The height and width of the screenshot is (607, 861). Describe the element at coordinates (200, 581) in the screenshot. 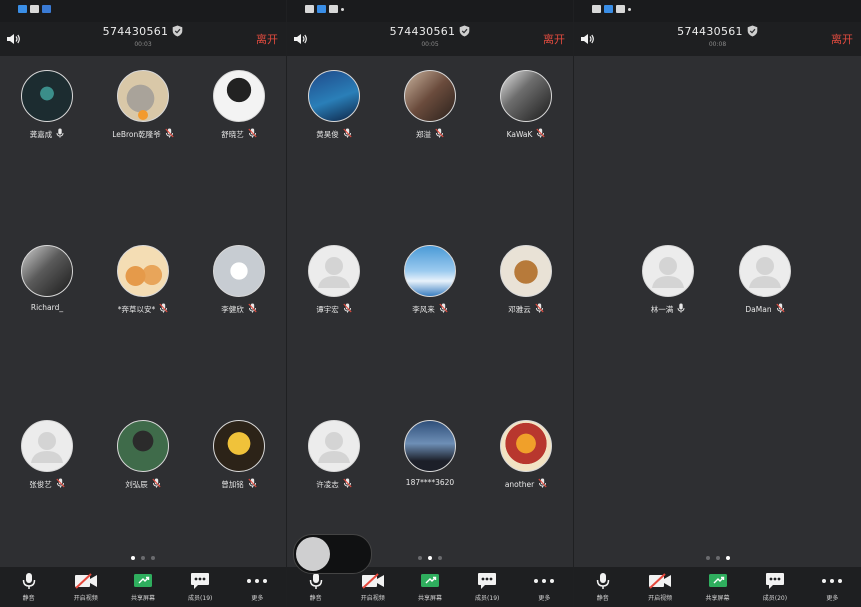

I see `members-icon` at that location.